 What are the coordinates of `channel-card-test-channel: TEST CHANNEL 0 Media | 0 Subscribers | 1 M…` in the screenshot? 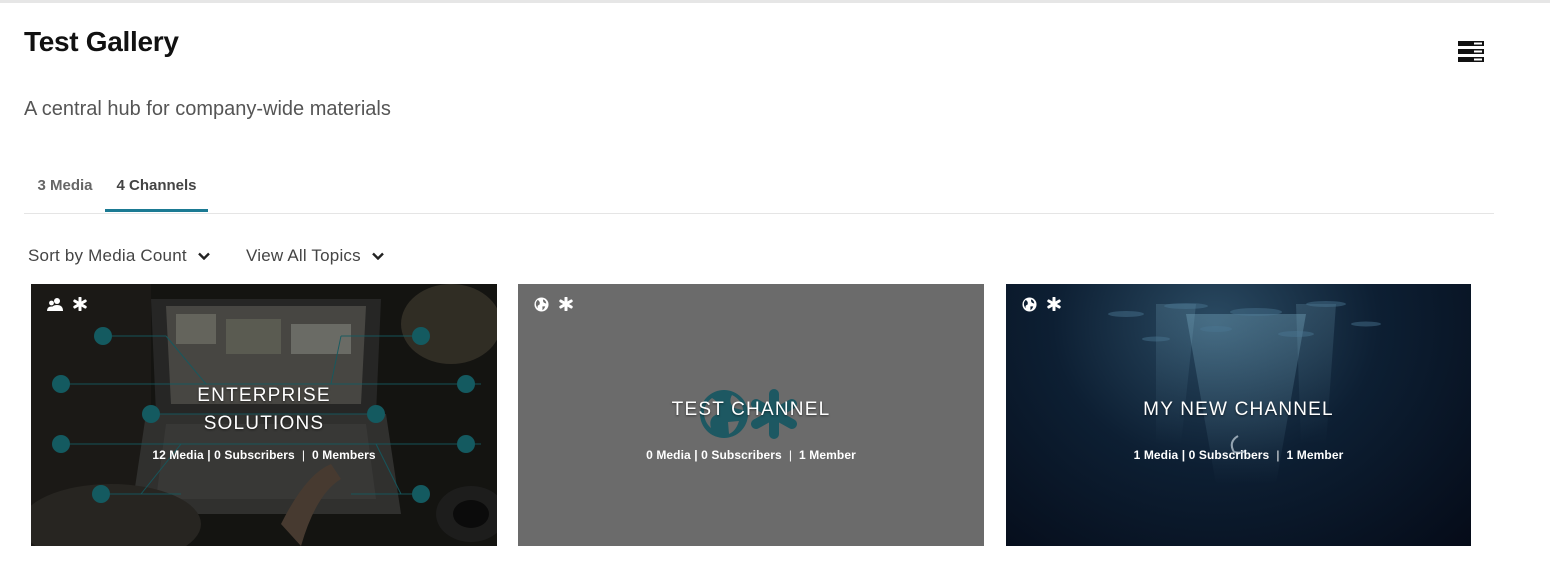 It's located at (751, 415).